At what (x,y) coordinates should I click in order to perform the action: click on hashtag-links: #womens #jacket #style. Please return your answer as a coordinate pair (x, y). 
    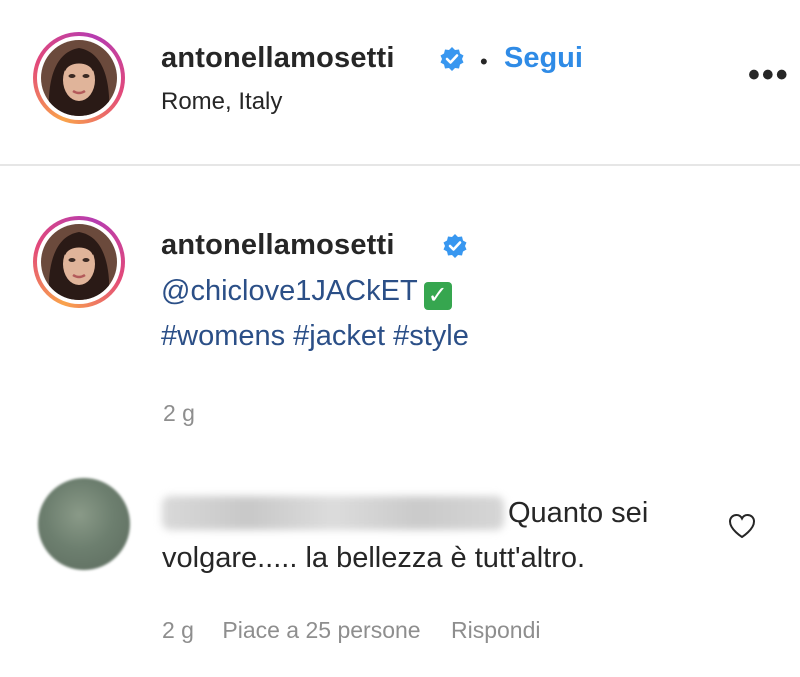
    Looking at the image, I should click on (315, 336).